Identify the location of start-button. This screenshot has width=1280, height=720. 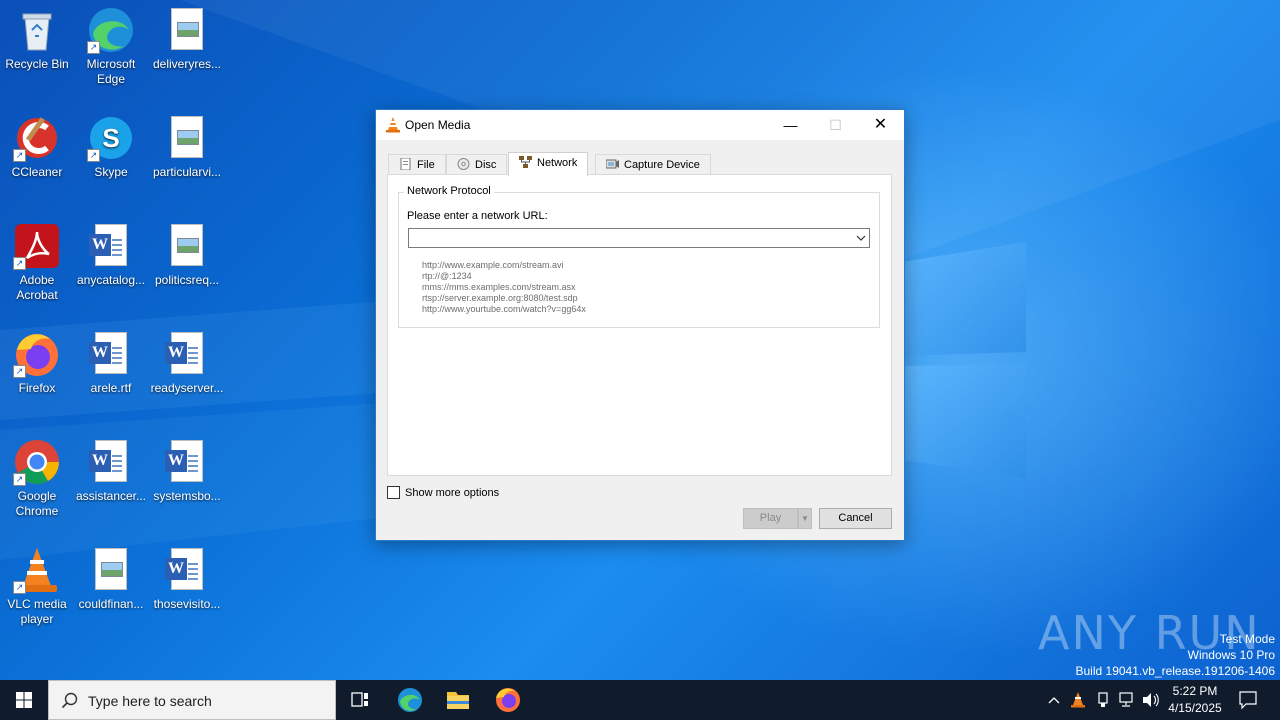
(24, 700).